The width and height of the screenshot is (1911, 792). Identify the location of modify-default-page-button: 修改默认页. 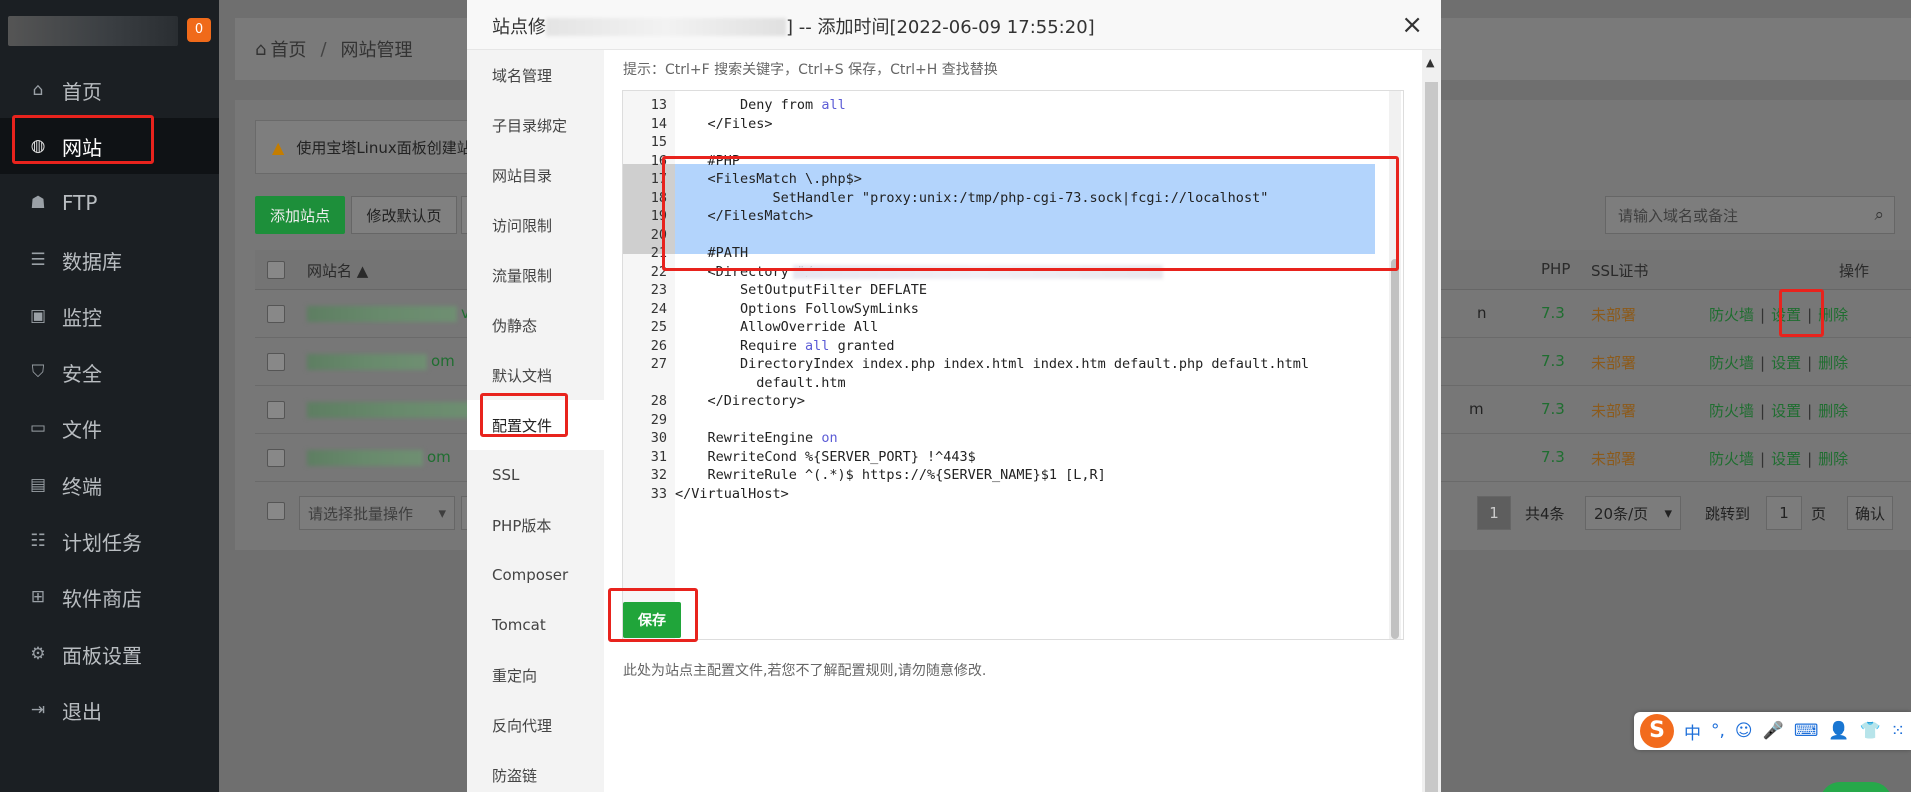
(404, 215).